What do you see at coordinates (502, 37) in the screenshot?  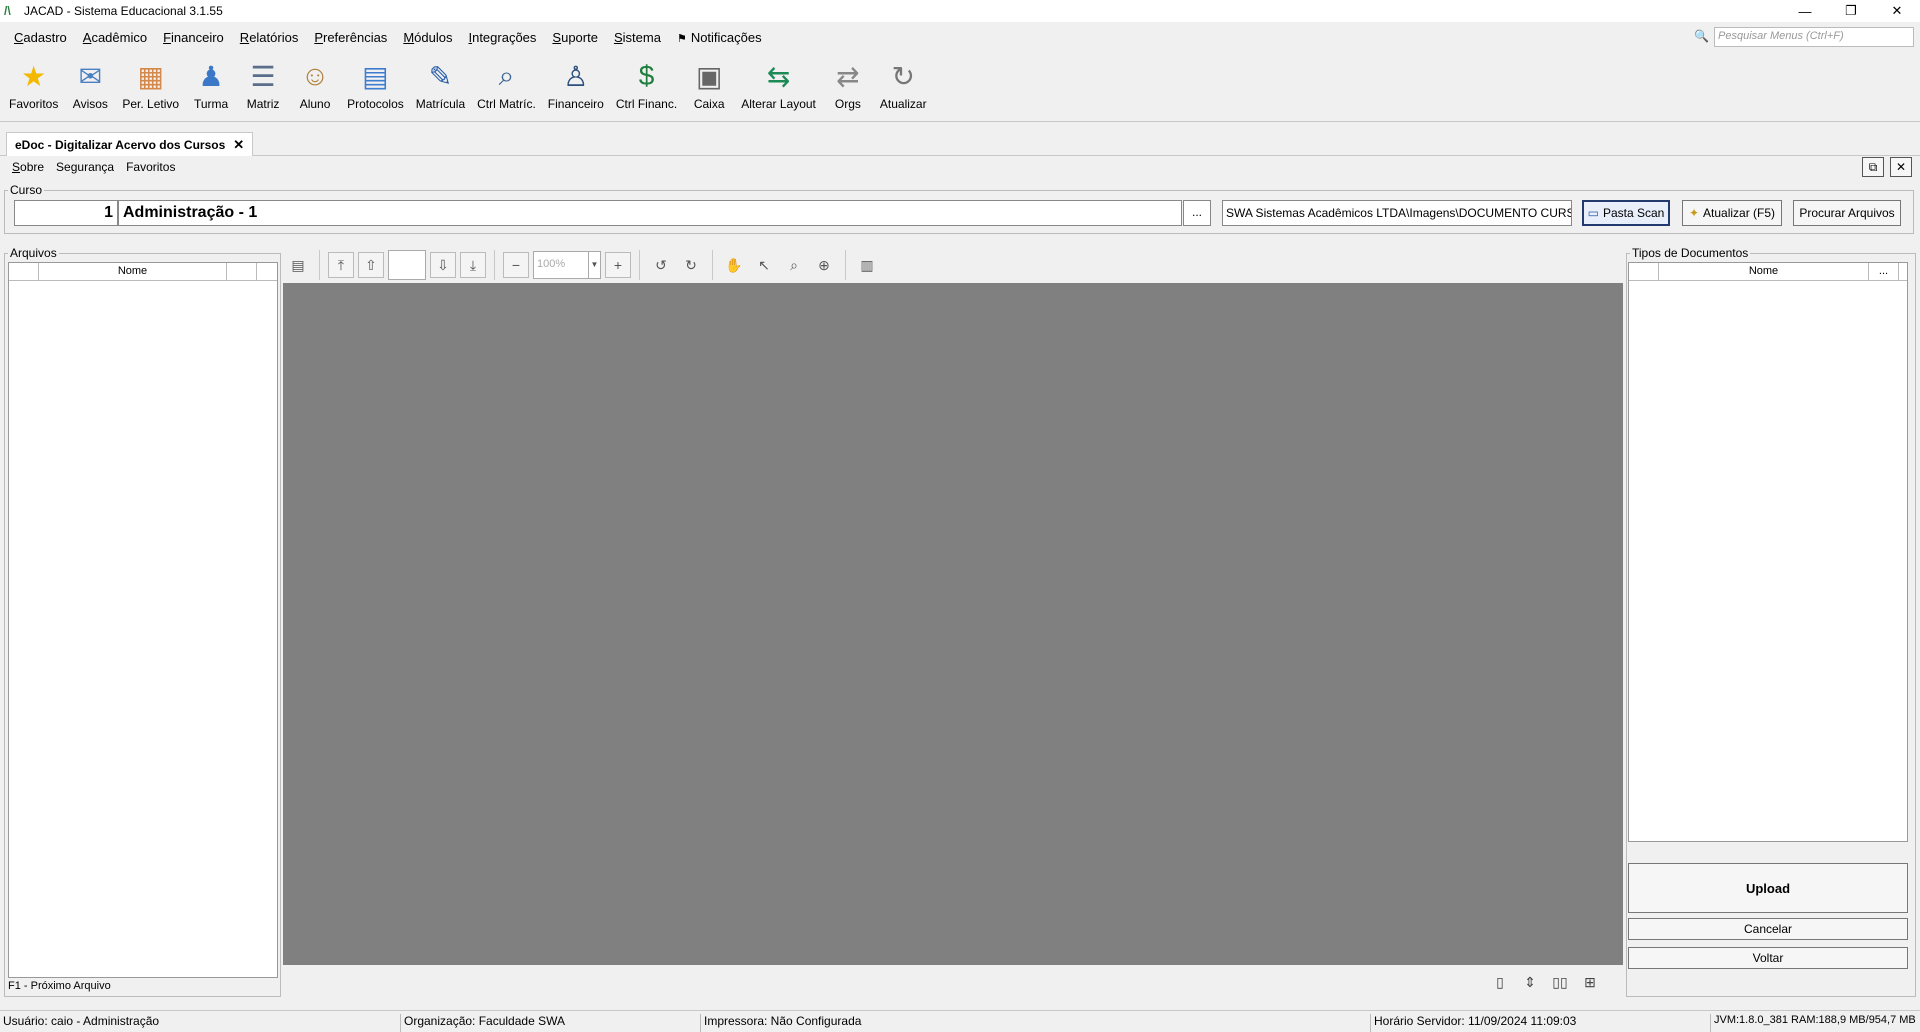 I see `menu-item-6: Integrações` at bounding box center [502, 37].